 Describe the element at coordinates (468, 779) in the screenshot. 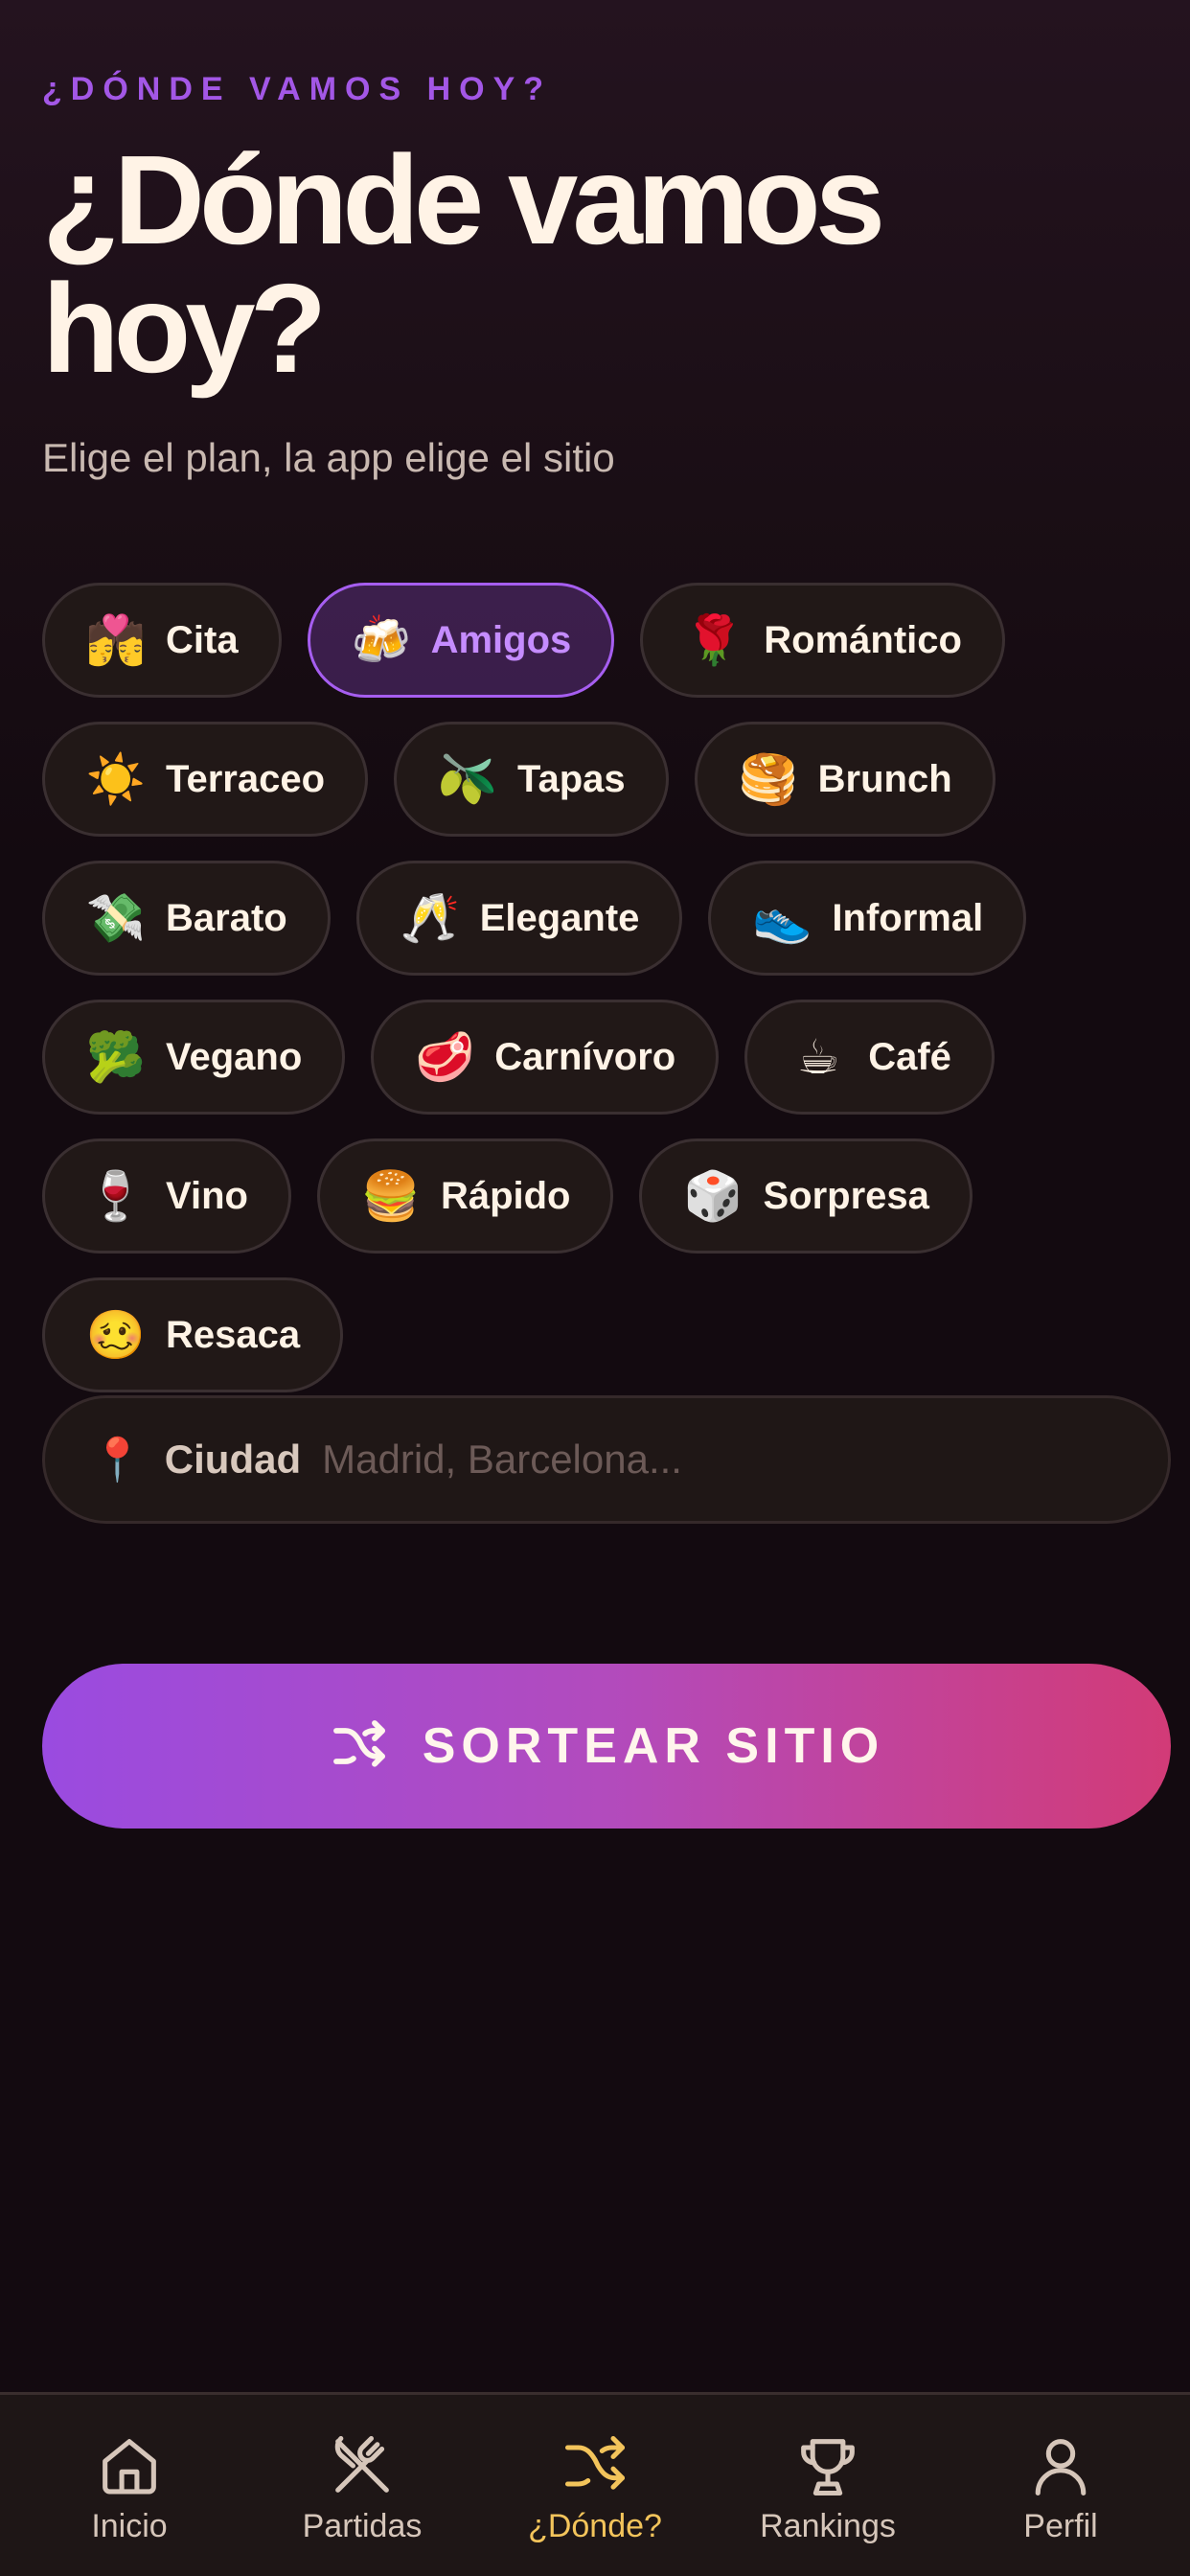

I see `olive-icon: 🫒` at that location.